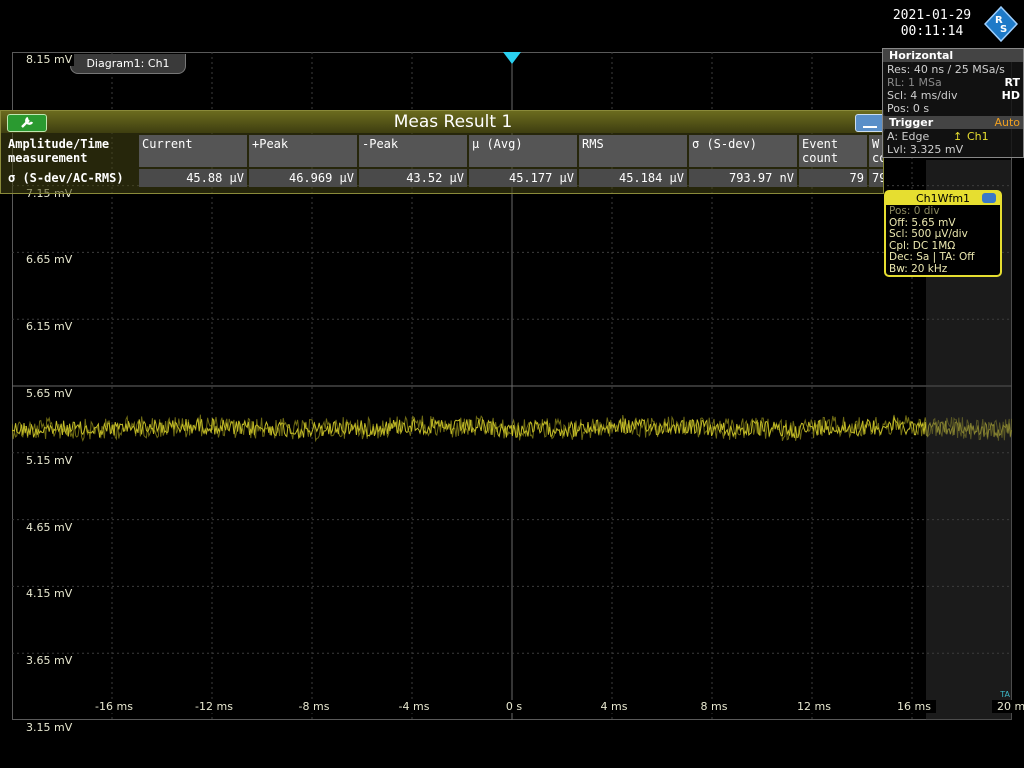 Image resolution: width=1024 pixels, height=768 pixels. I want to click on rs-logo-icon: R S, so click(1001, 24).